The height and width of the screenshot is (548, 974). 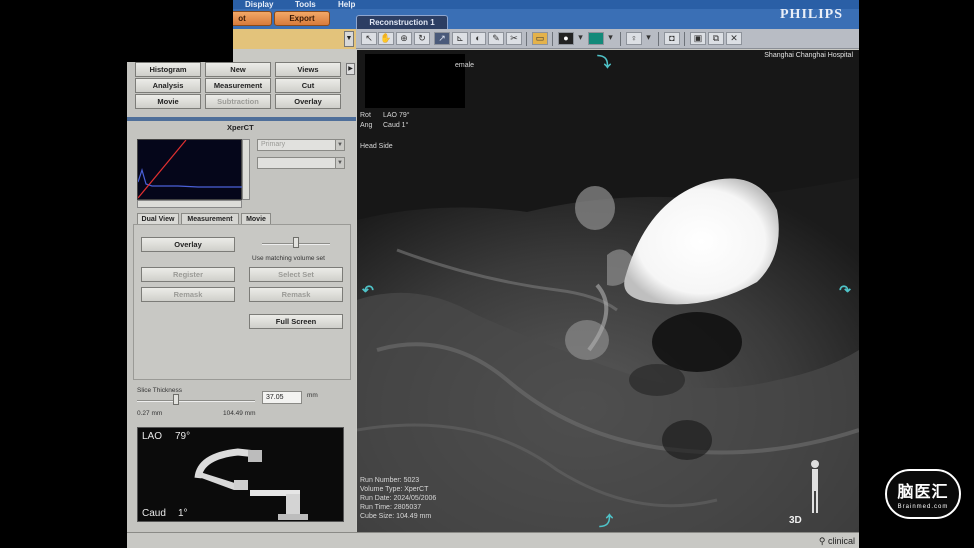 I want to click on panel-expand-icon: ▶, so click(x=350, y=69).